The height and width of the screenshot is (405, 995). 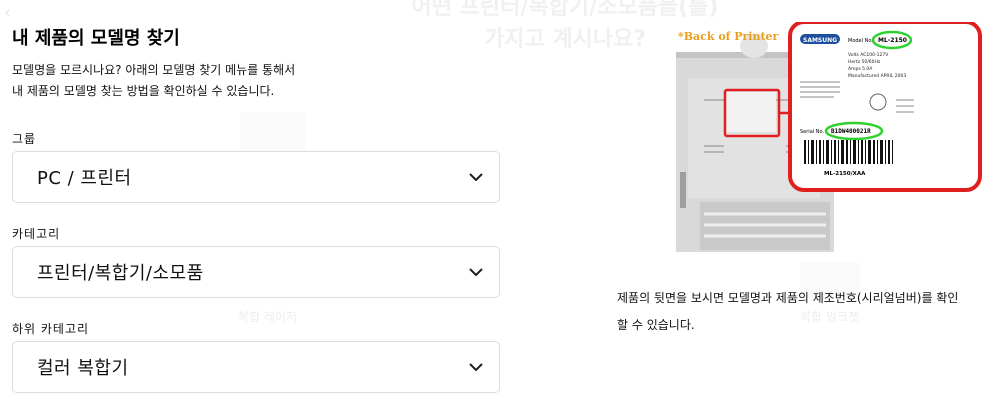 What do you see at coordinates (256, 367) in the screenshot?
I see `subcategory-select: 컬러 복합기` at bounding box center [256, 367].